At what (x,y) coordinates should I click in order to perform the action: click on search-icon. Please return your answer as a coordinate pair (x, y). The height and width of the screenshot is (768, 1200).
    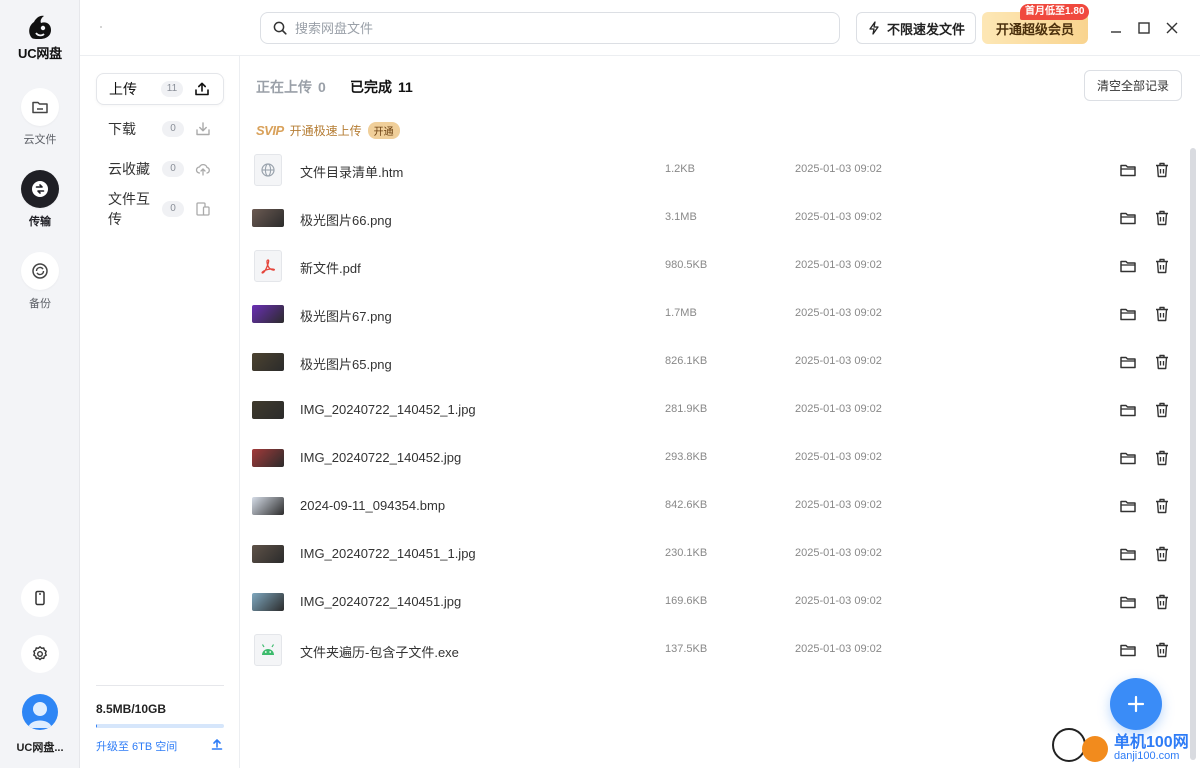
    Looking at the image, I should click on (280, 28).